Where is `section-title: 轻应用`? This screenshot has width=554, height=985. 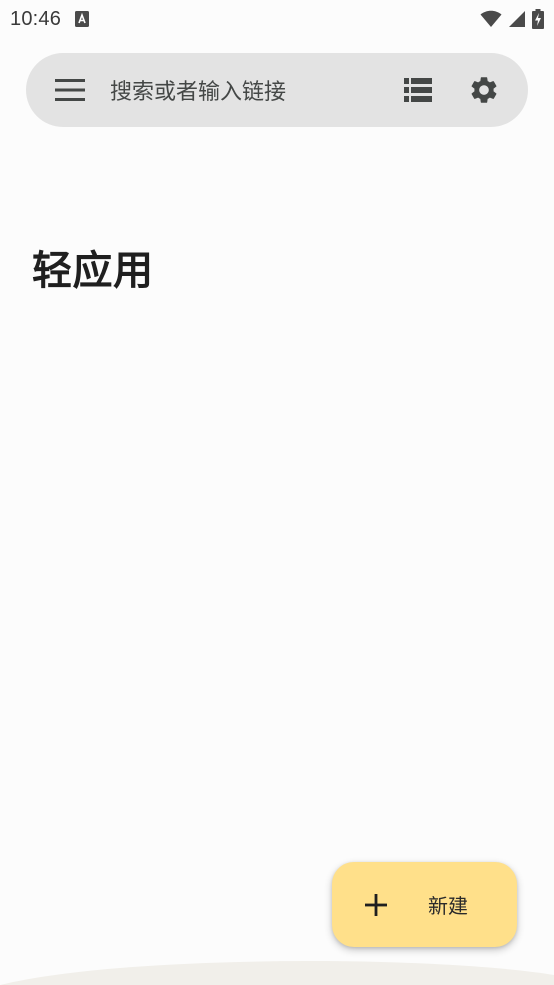 section-title: 轻应用 is located at coordinates (93, 271).